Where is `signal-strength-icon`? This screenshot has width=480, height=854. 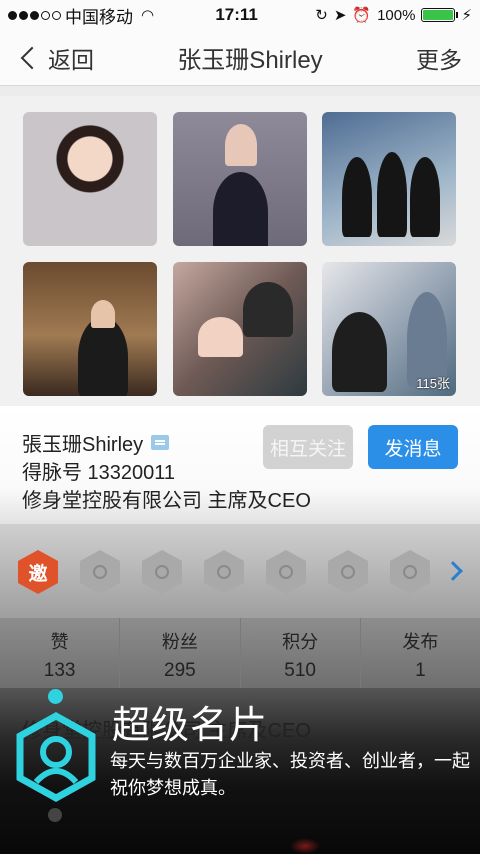
signal-strength-icon is located at coordinates (34, 15).